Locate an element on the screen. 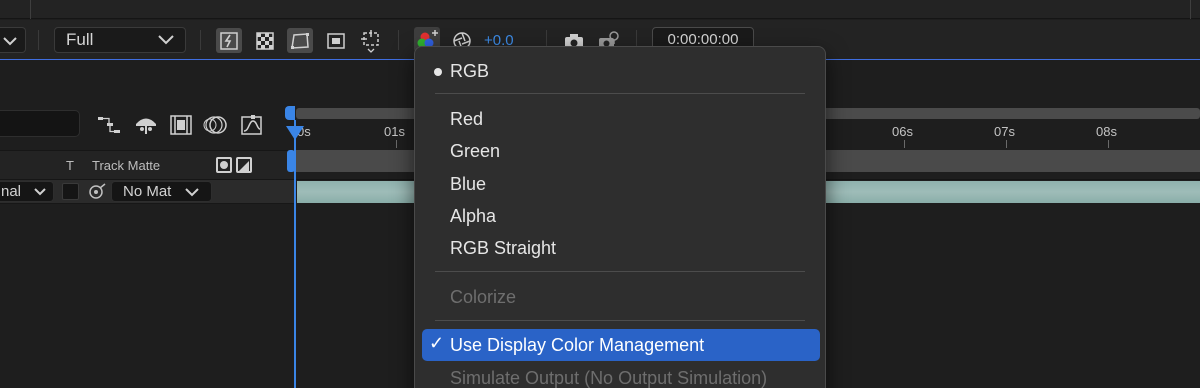  matte-invert-toggle is located at coordinates (244, 165).